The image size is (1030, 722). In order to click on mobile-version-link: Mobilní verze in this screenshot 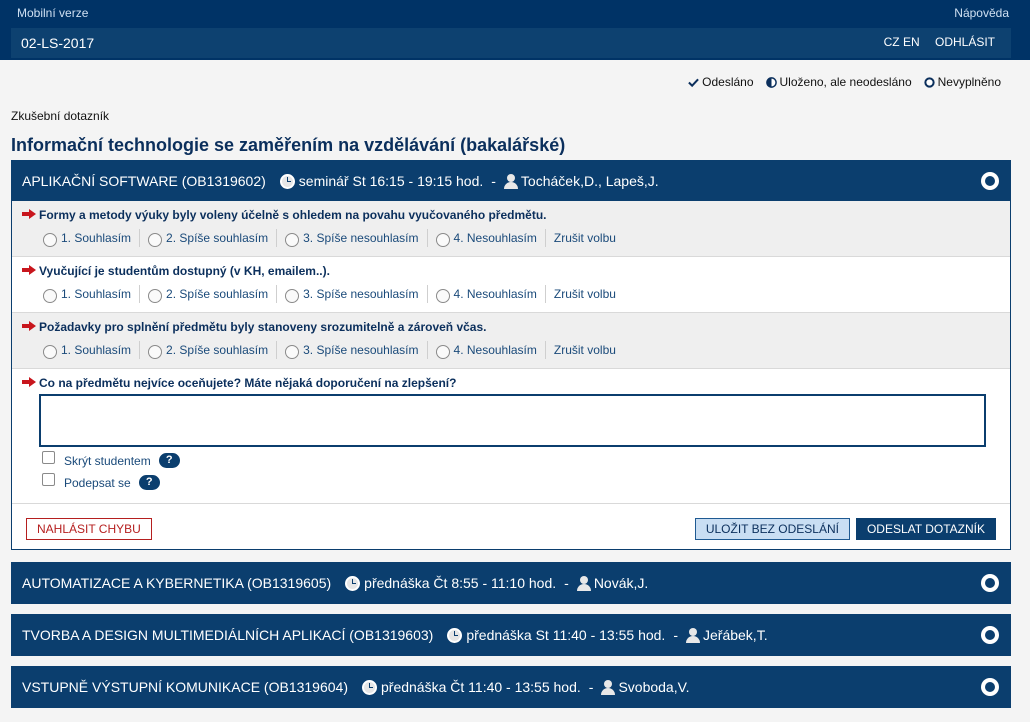, I will do `click(52, 13)`.